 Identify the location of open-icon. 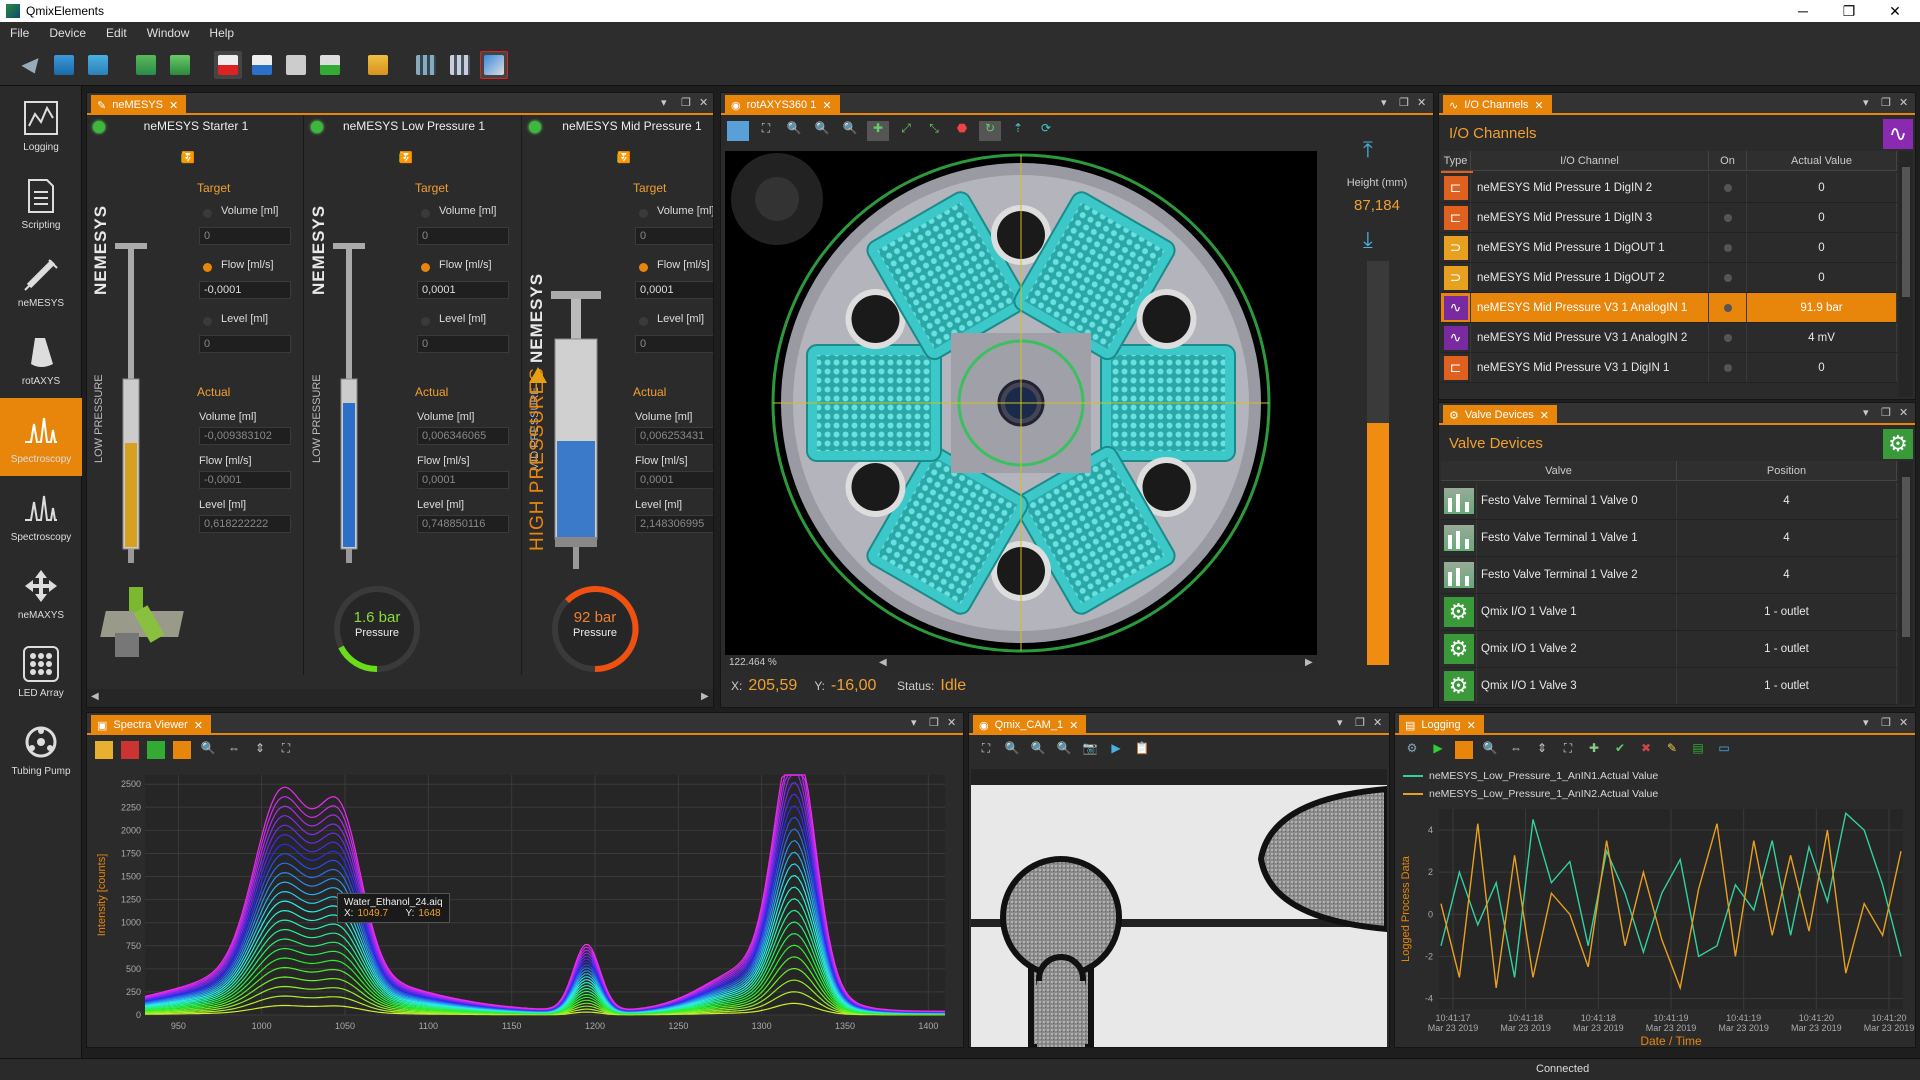
(104, 750).